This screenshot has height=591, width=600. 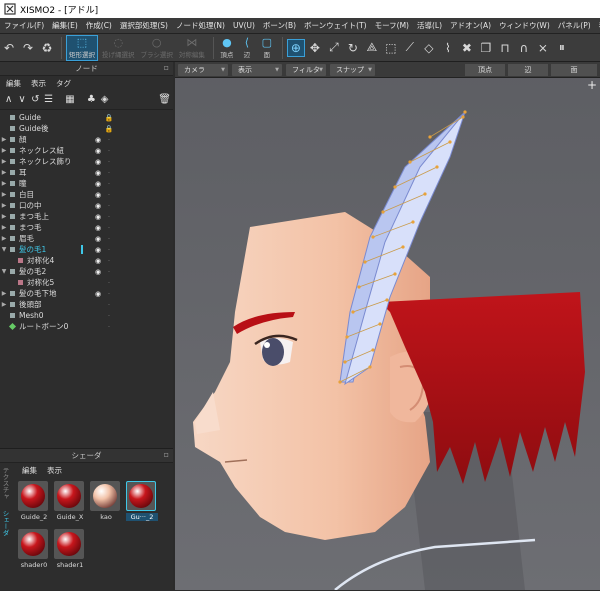 I want to click on vertex-connect-icon: ⟁, so click(x=372, y=48).